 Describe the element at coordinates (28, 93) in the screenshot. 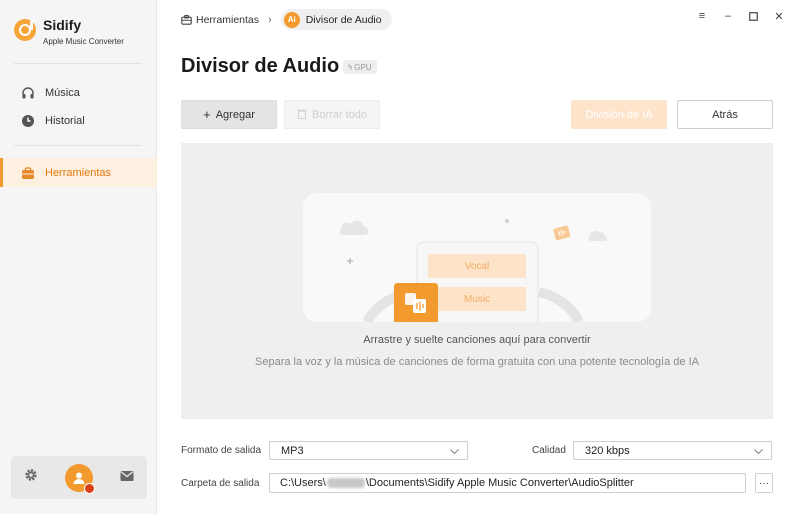

I see `headphones-icon` at that location.